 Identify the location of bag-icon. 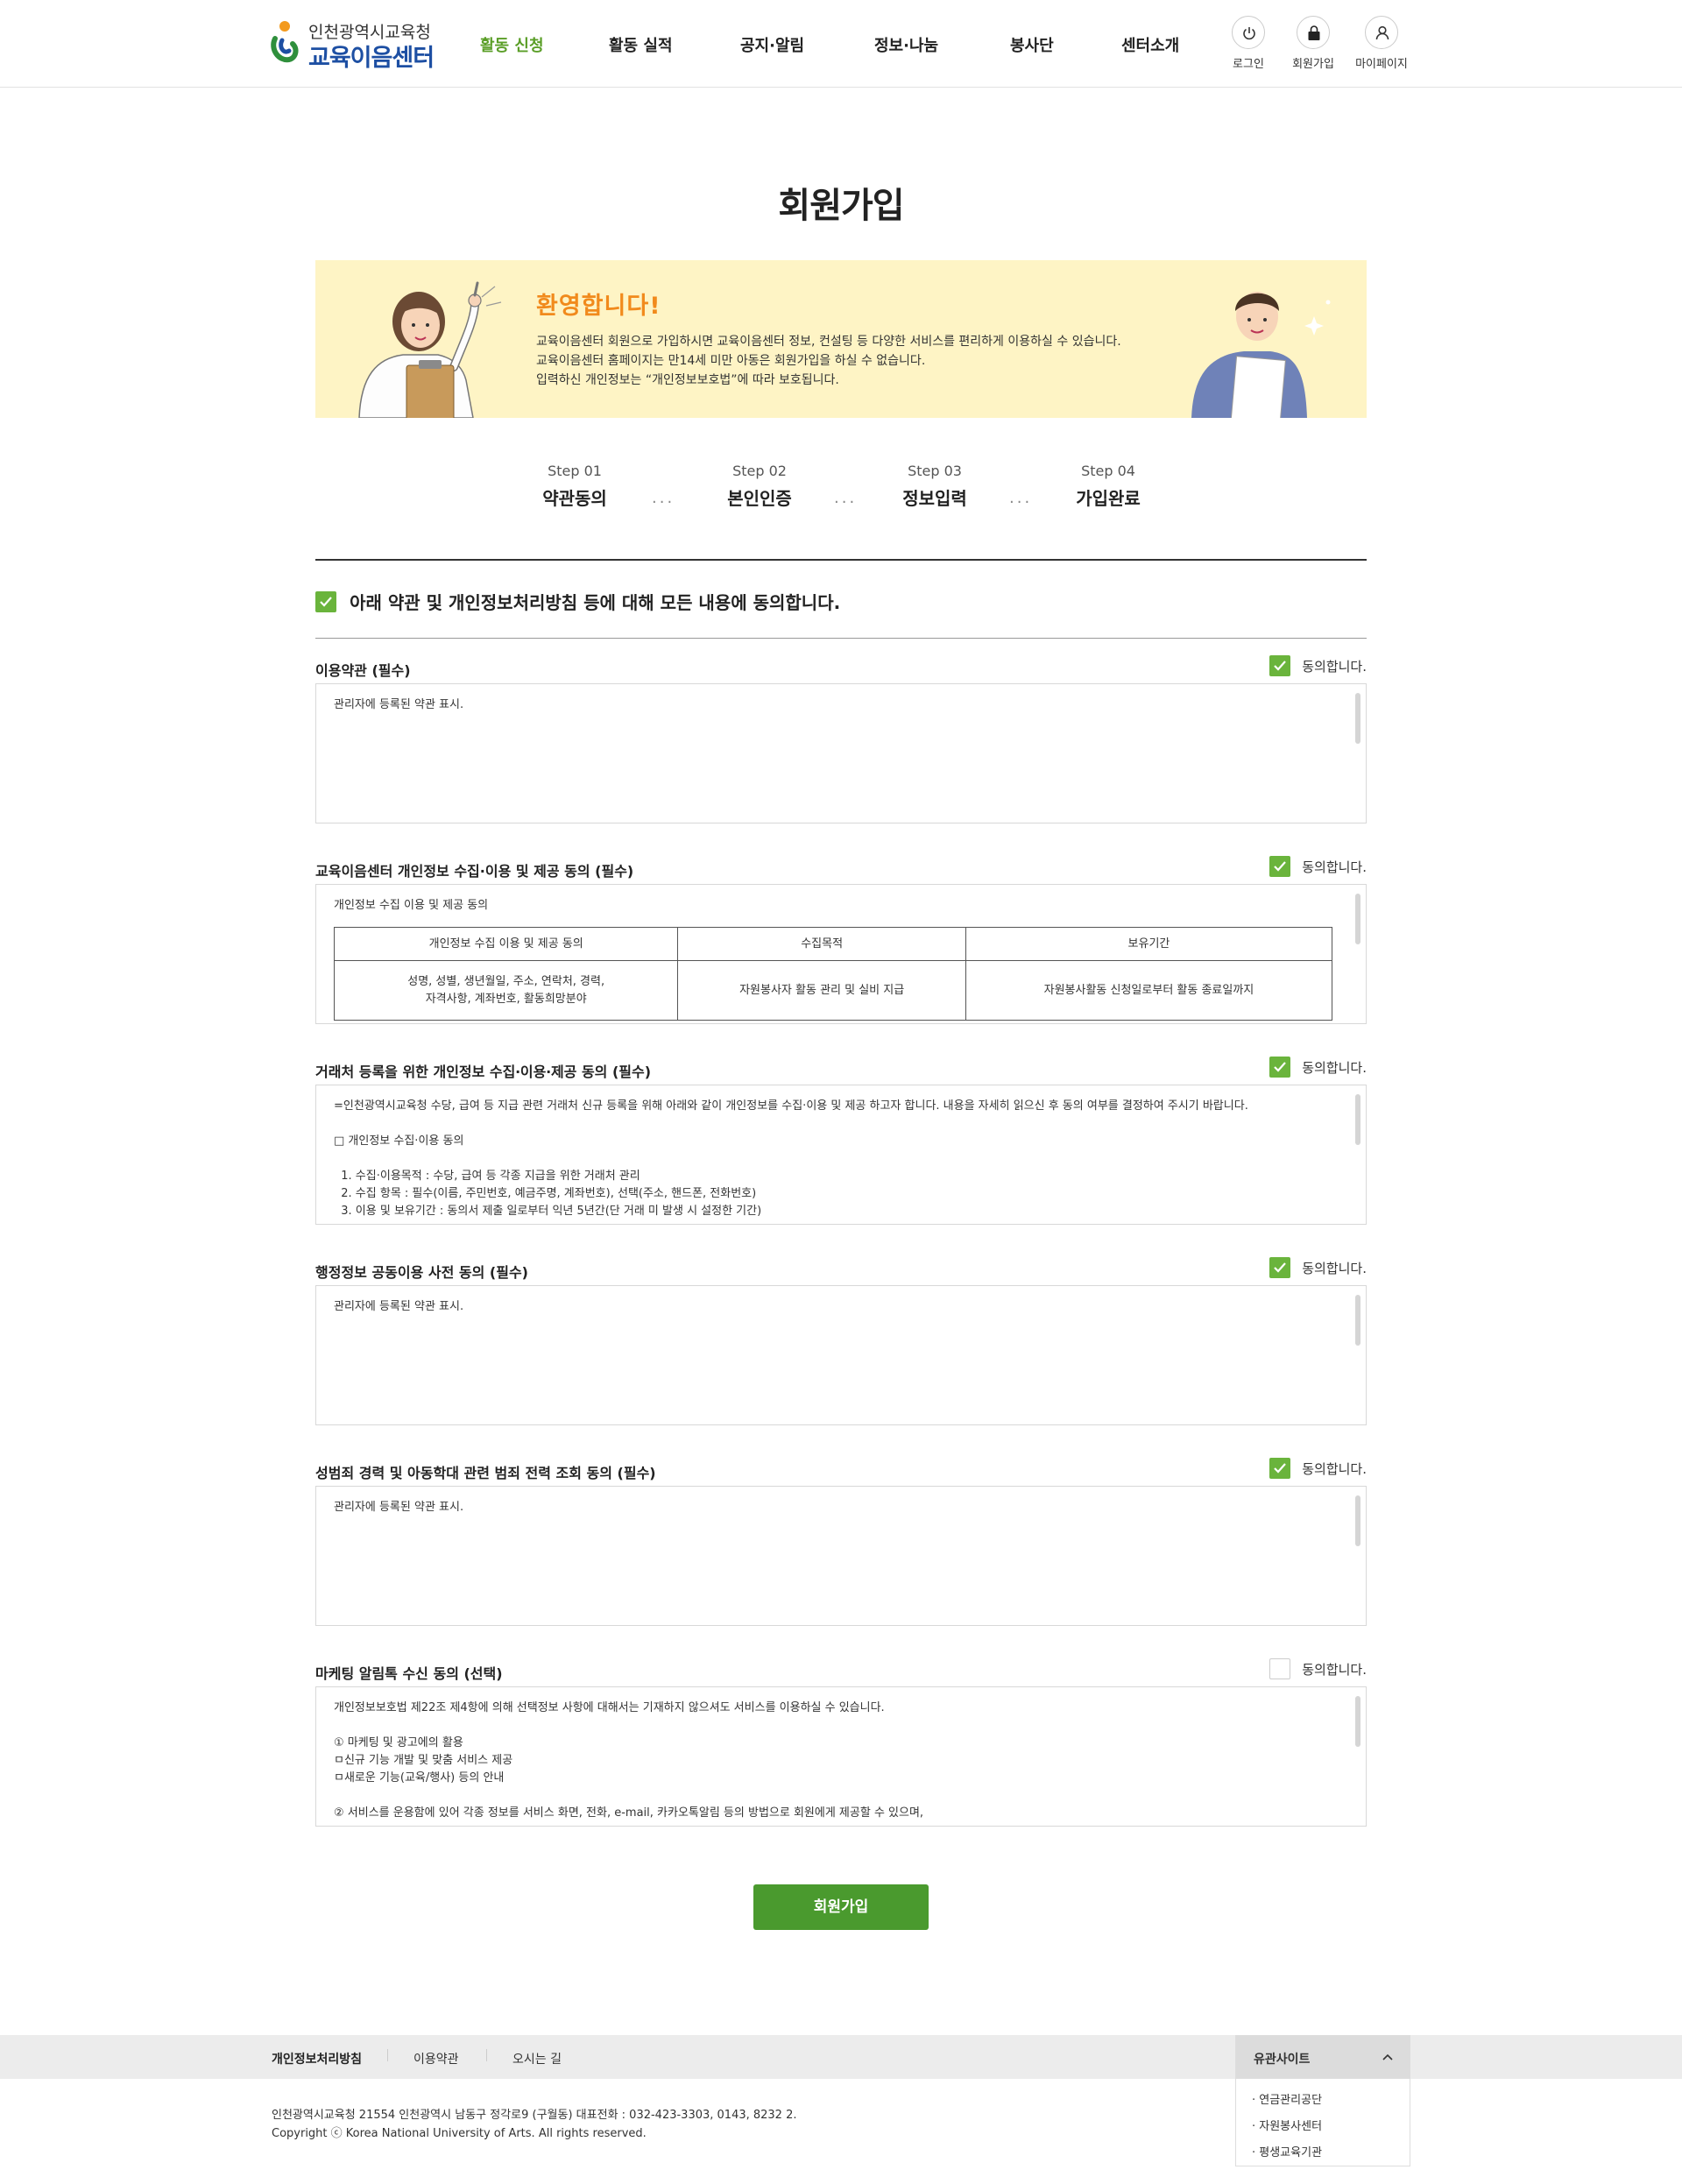
(1313, 32).